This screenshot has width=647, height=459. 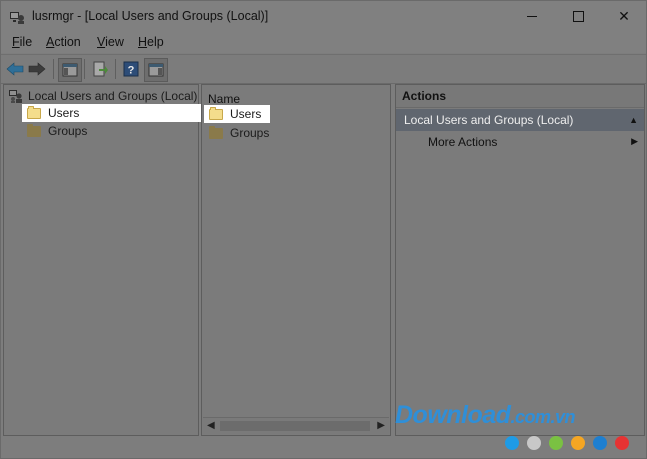 I want to click on close-button: ✕, so click(x=624, y=16).